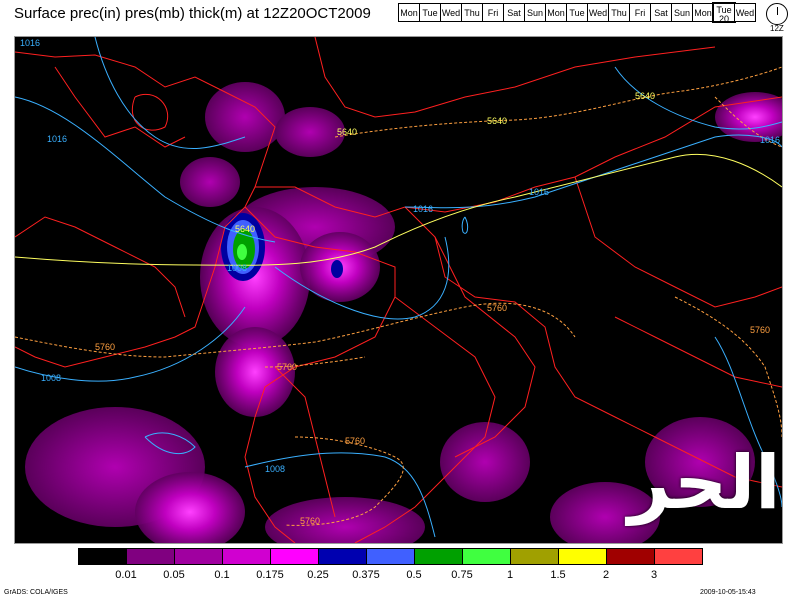 This screenshot has width=800, height=600. I want to click on day-cell-8: Tue, so click(577, 12).